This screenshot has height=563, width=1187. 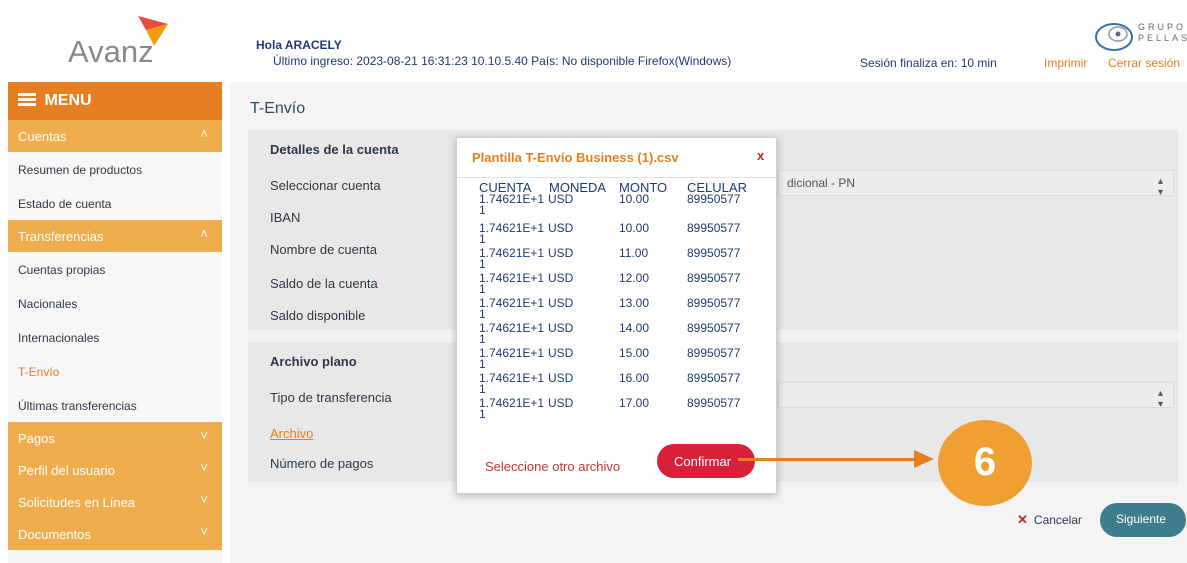 I want to click on sidebar-item-nacionales: Nacionales, so click(x=115, y=303).